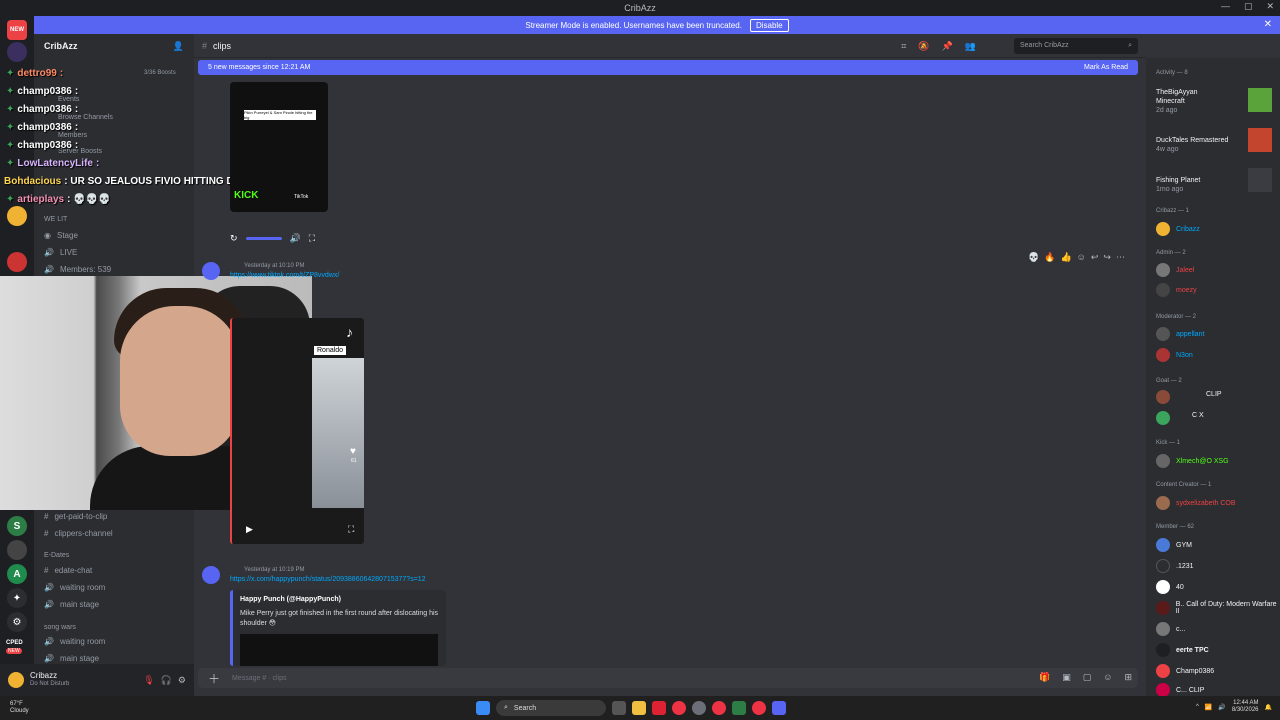 This screenshot has width=1280, height=720. Describe the element at coordinates (166, 680) in the screenshot. I see `deafen-icon: 🎧` at that location.